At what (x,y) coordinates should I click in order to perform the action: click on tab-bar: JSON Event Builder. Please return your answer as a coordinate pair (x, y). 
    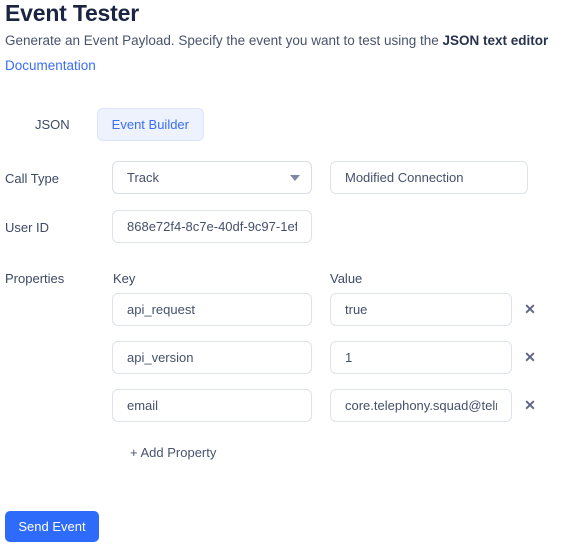
    Looking at the image, I should click on (112, 124).